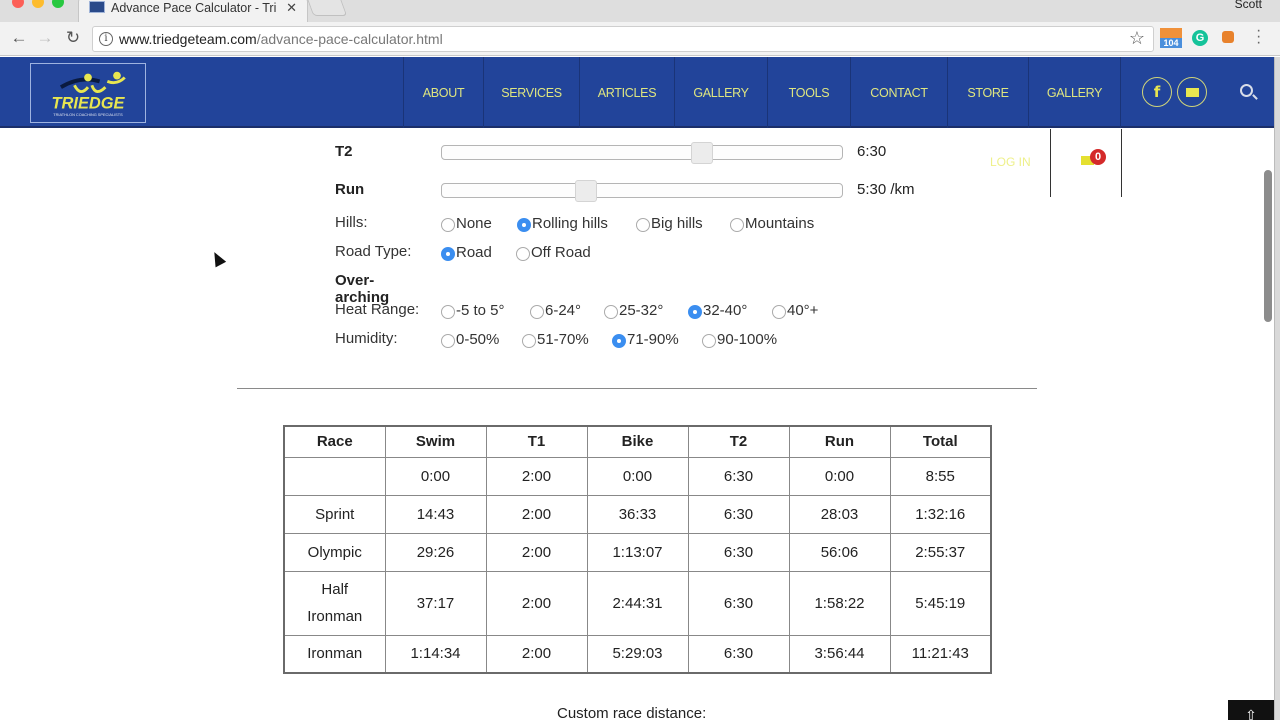 This screenshot has width=1280, height=722. I want to click on radio-label: Big hills, so click(677, 223).